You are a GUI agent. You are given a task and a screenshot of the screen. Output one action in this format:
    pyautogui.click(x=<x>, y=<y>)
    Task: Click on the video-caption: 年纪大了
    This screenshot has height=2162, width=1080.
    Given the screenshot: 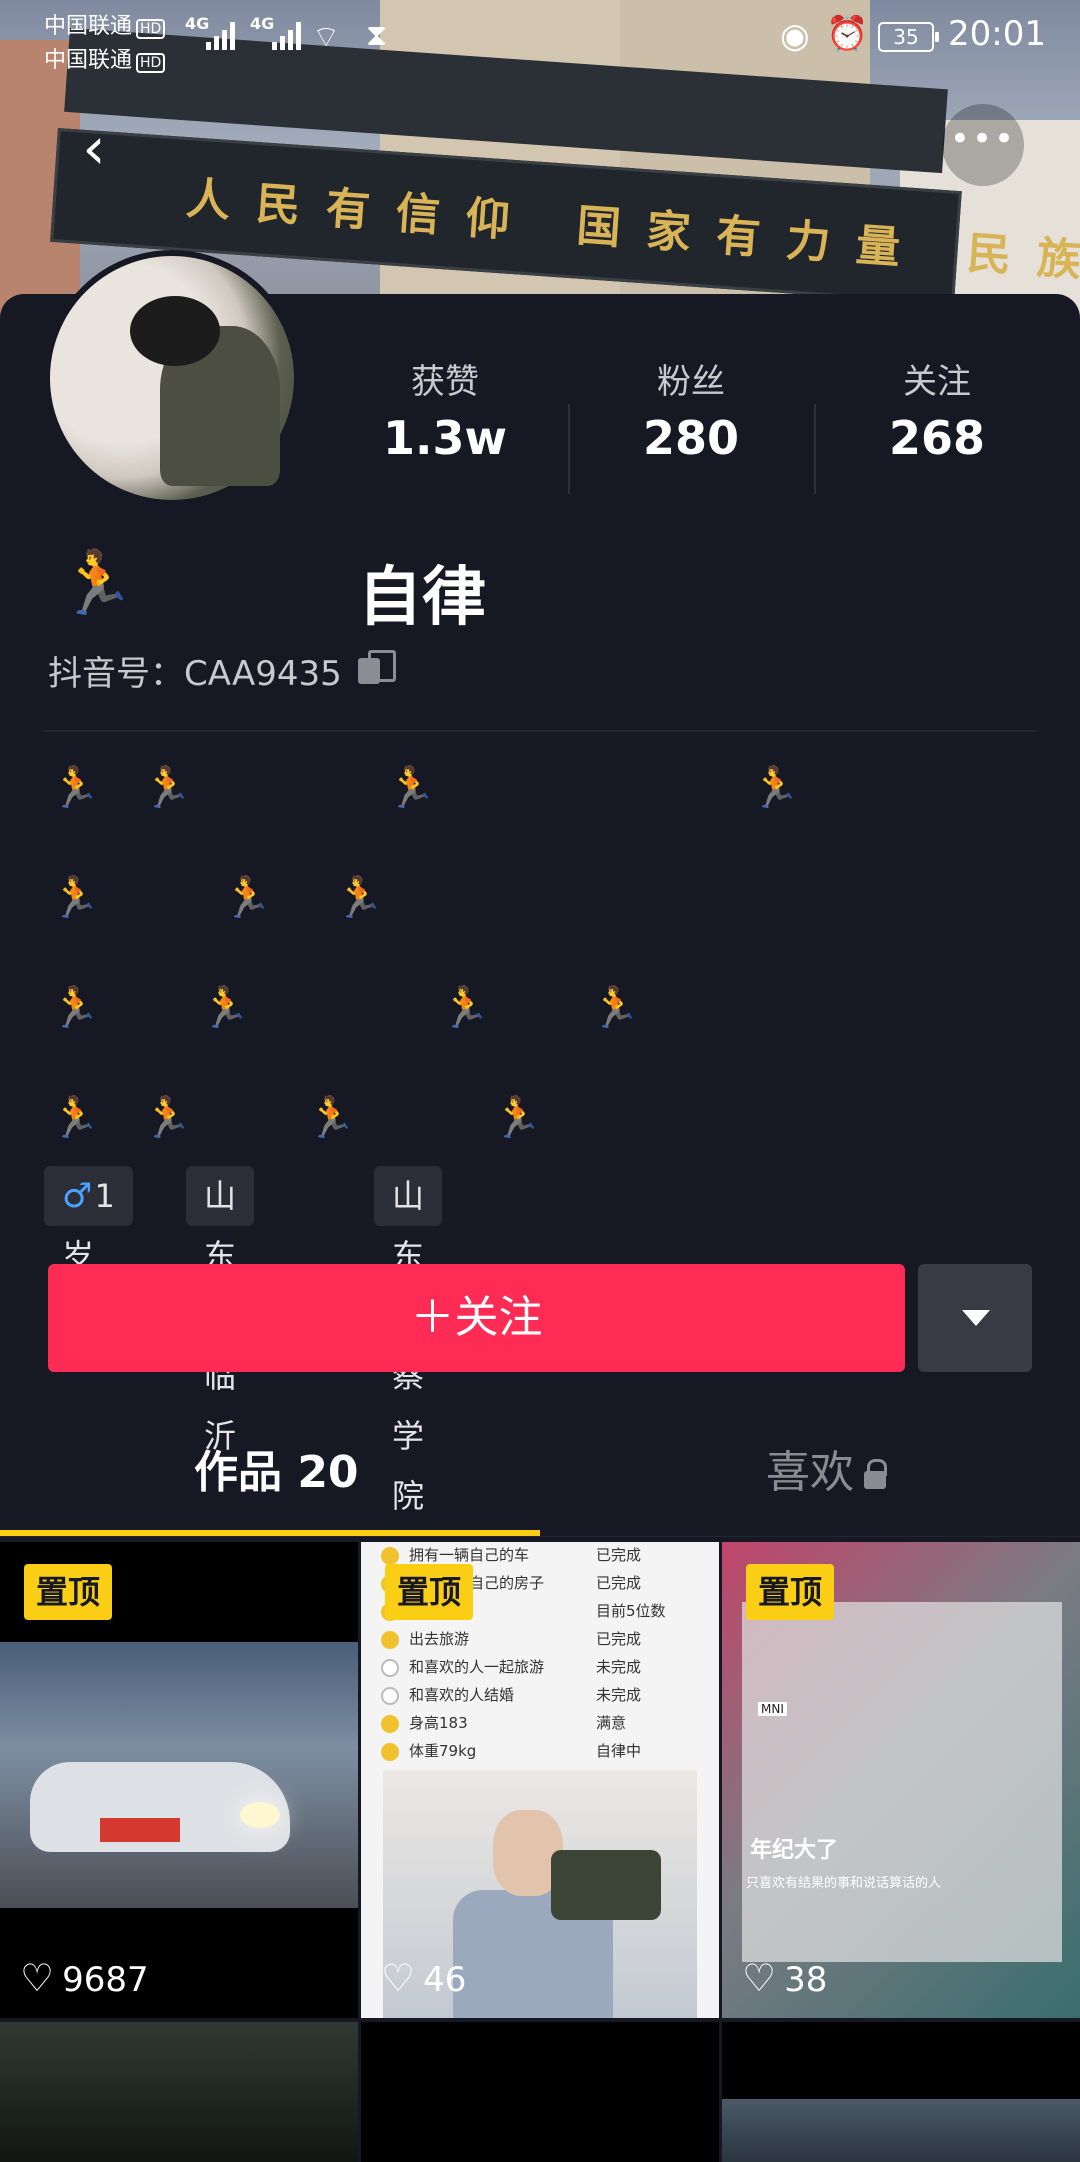 What is the action you would take?
    pyautogui.click(x=794, y=1850)
    